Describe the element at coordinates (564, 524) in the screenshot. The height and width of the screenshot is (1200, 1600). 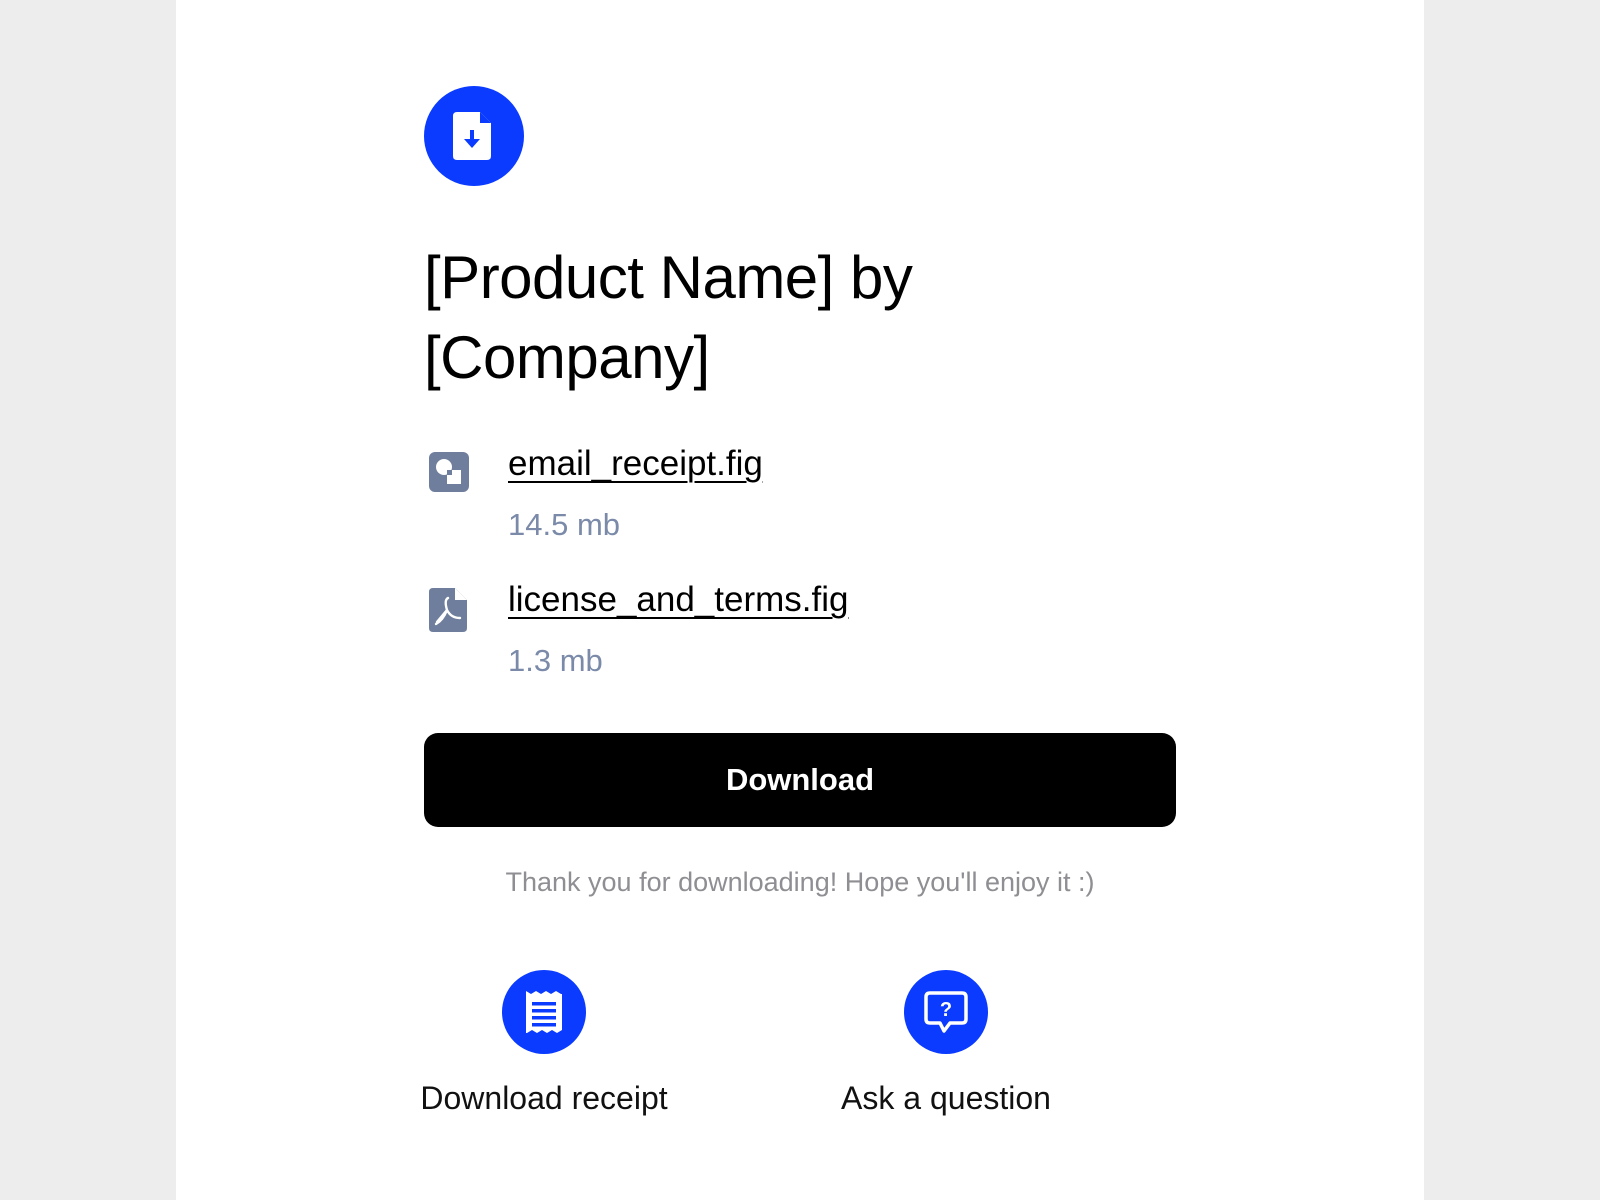
I see `file-size: 14.5 mb` at that location.